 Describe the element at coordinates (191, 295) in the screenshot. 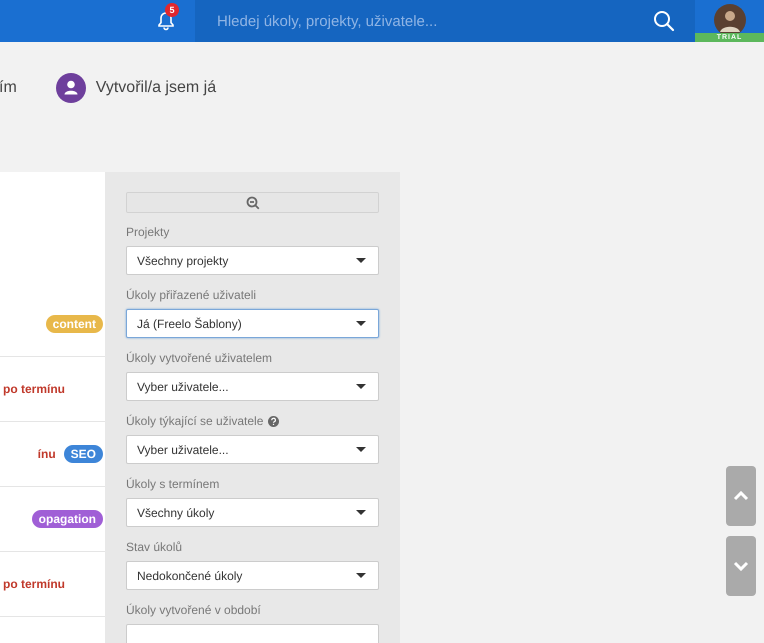

I see `filter-label: Úkoly přiřazené uživateli` at that location.